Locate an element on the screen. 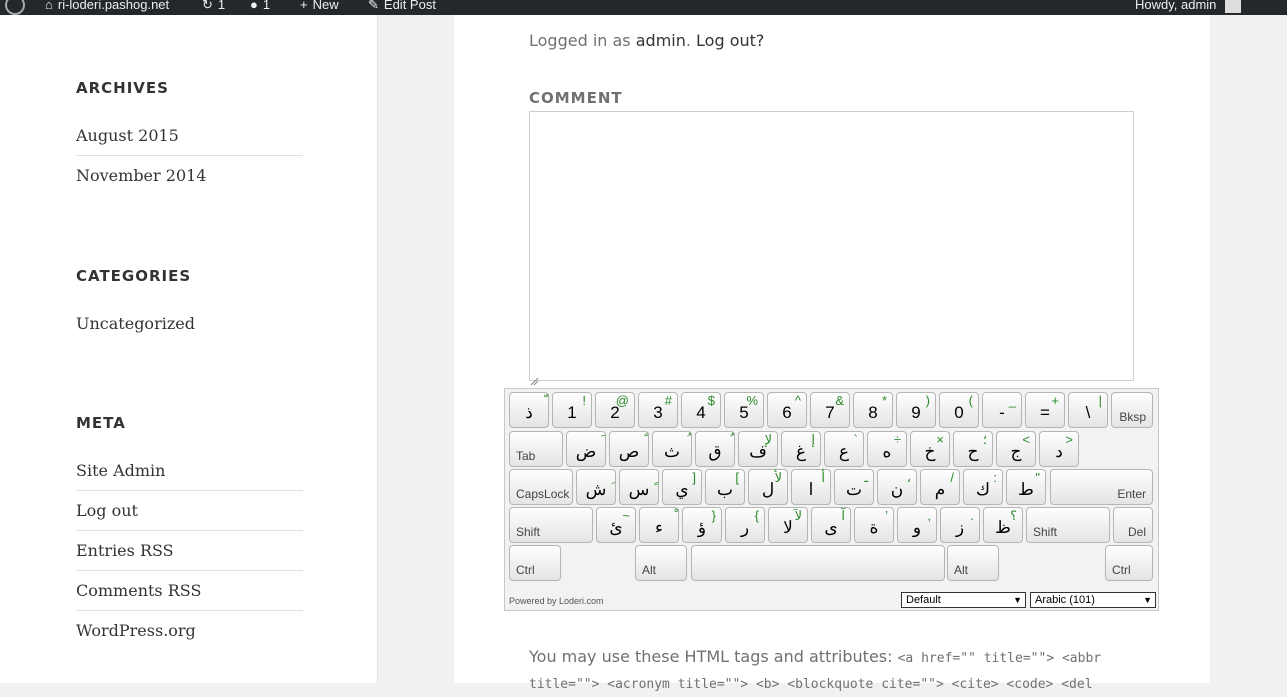  key-character: \ | is located at coordinates (1088, 410).